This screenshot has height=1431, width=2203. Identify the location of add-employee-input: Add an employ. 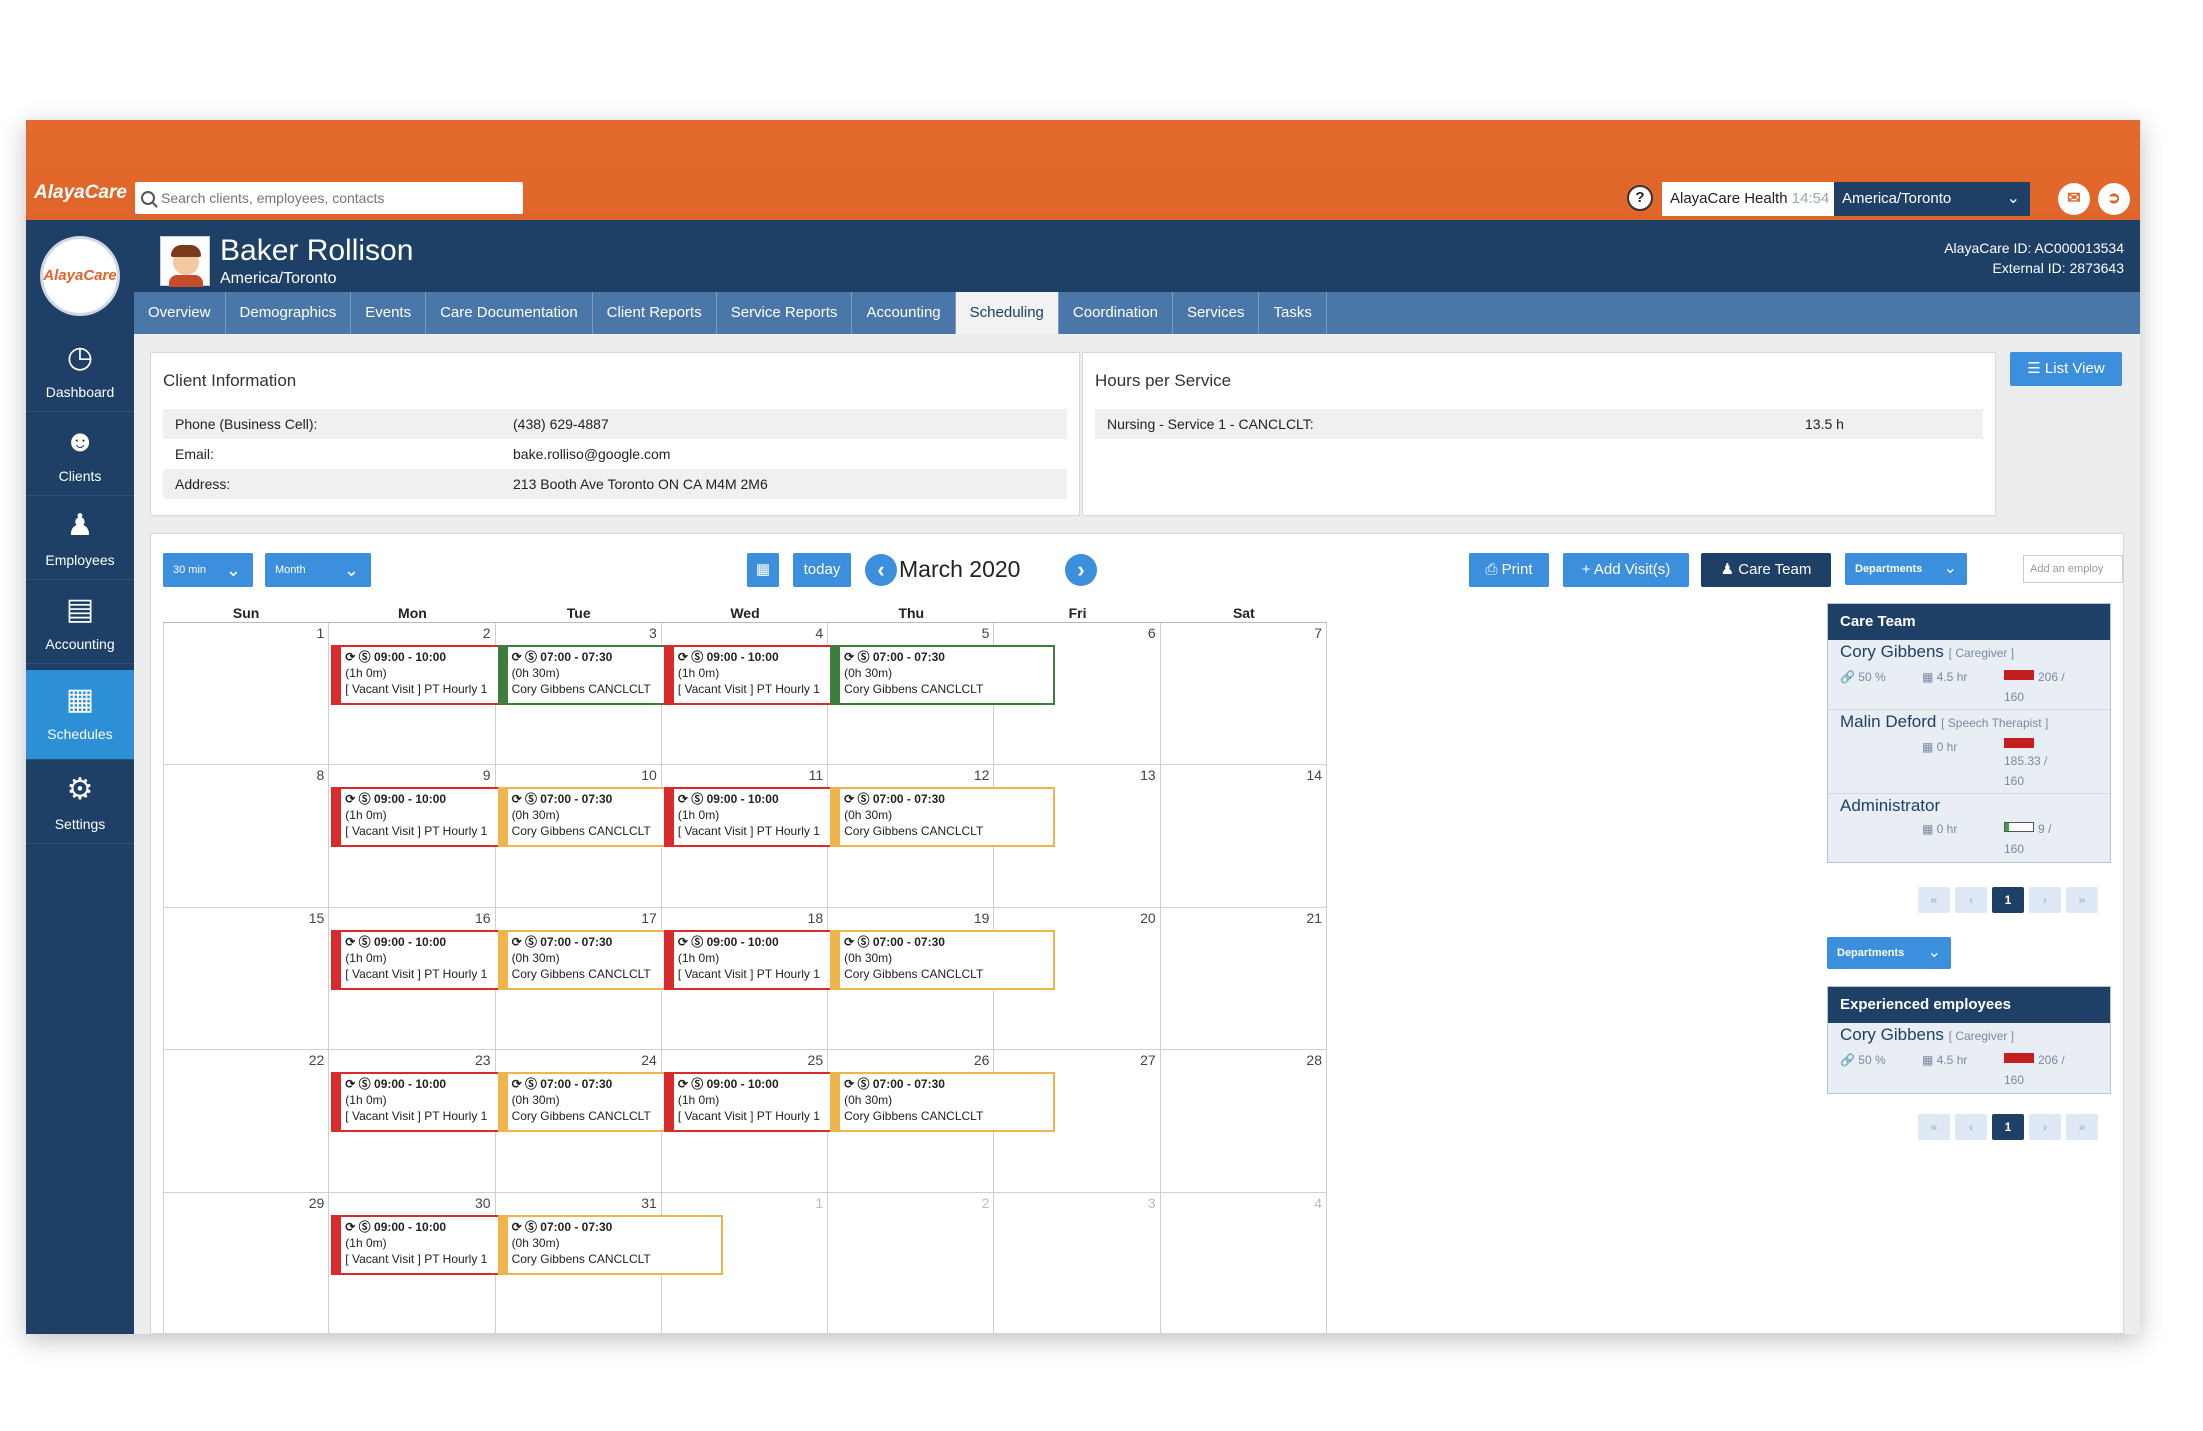
(2073, 569).